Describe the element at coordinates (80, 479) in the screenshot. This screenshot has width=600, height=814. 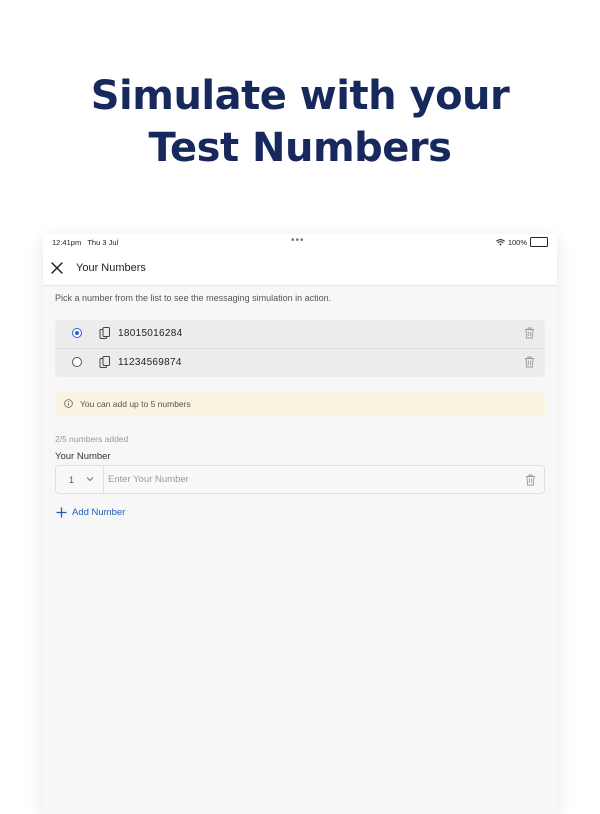
I see `country-code-select: 1` at that location.